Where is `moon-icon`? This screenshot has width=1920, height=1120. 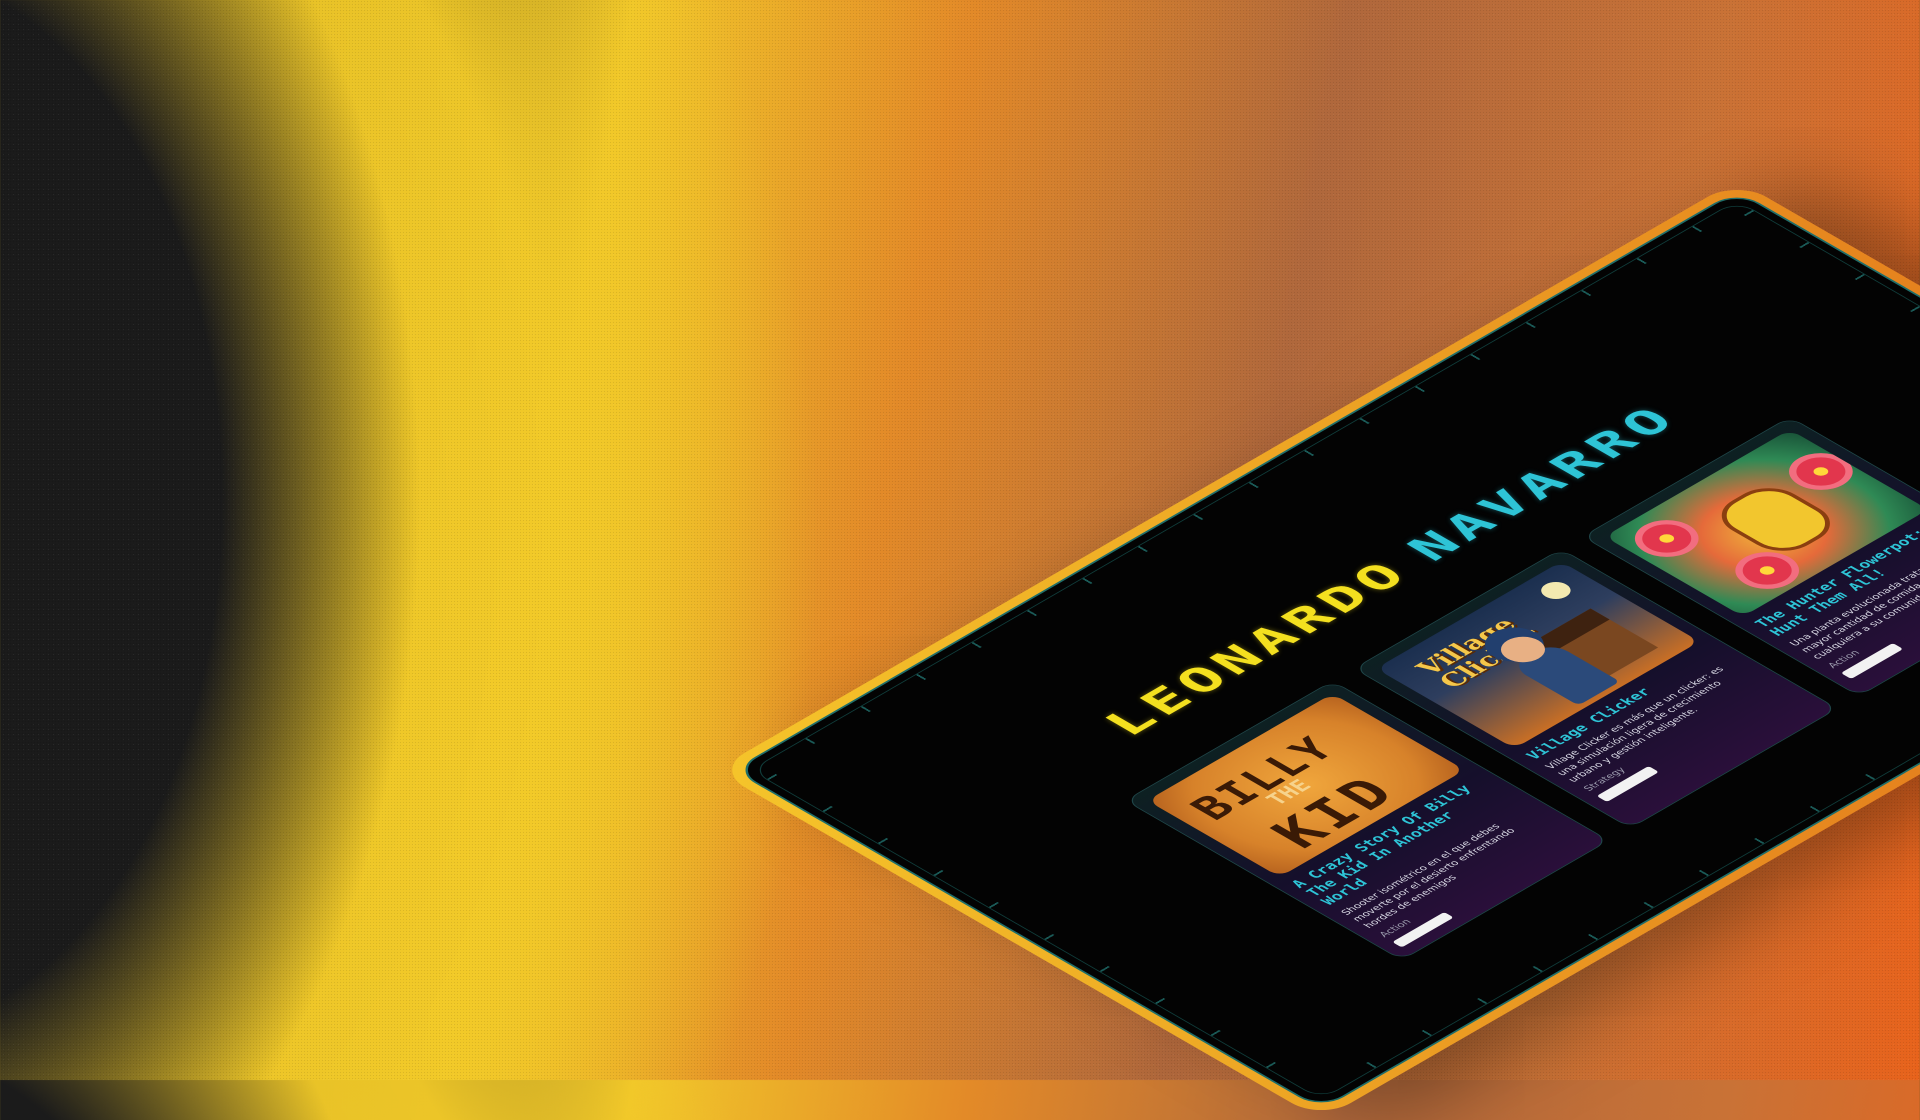 moon-icon is located at coordinates (1556, 590).